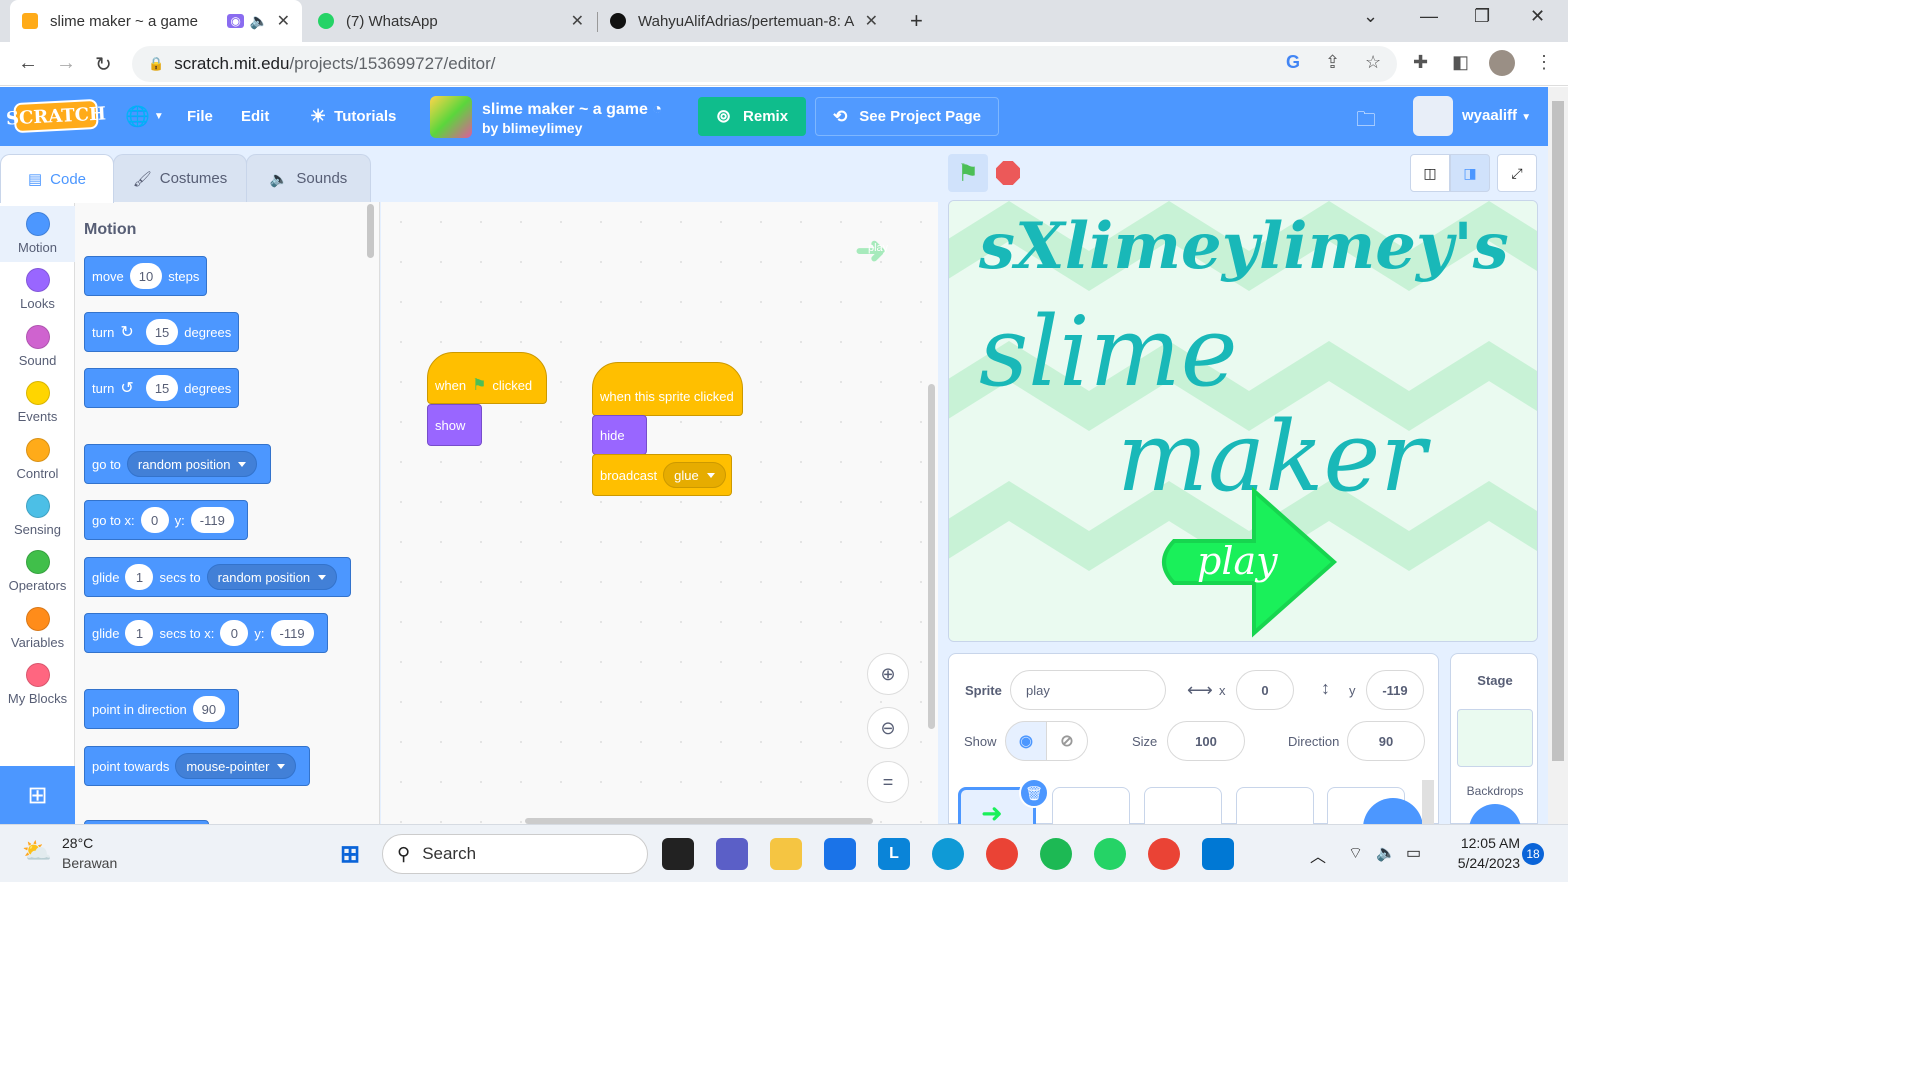 The height and width of the screenshot is (1080, 1920). Describe the element at coordinates (206, 633) in the screenshot. I see `glide-to-xy-block: glide 1 secs to x: 0 y: -119` at that location.